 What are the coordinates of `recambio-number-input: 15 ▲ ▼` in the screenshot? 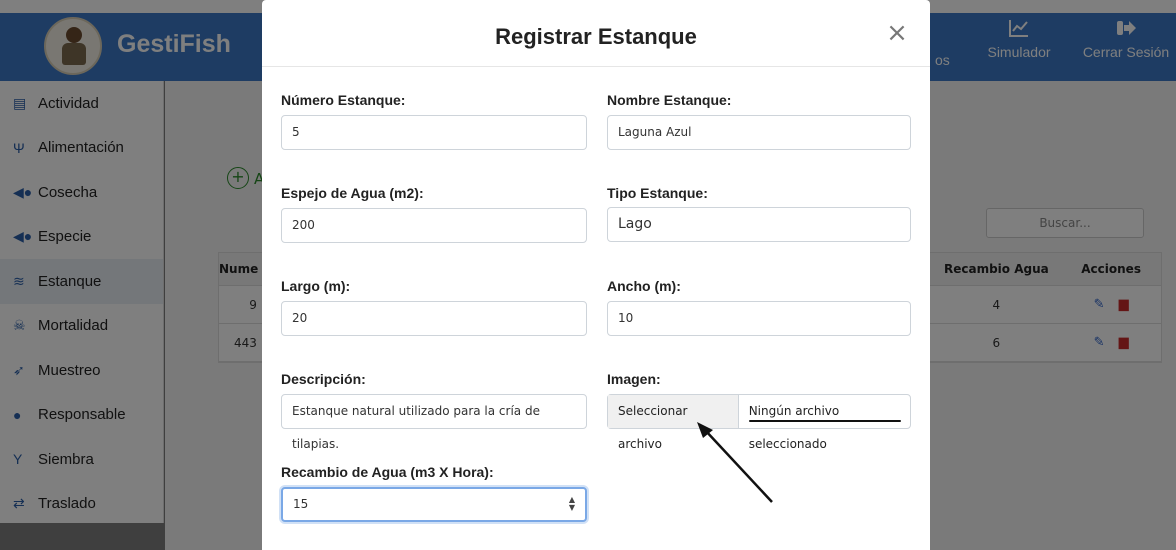 It's located at (434, 504).